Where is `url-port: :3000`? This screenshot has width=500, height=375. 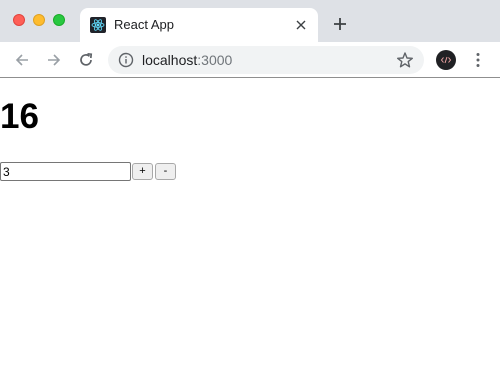 url-port: :3000 is located at coordinates (215, 60).